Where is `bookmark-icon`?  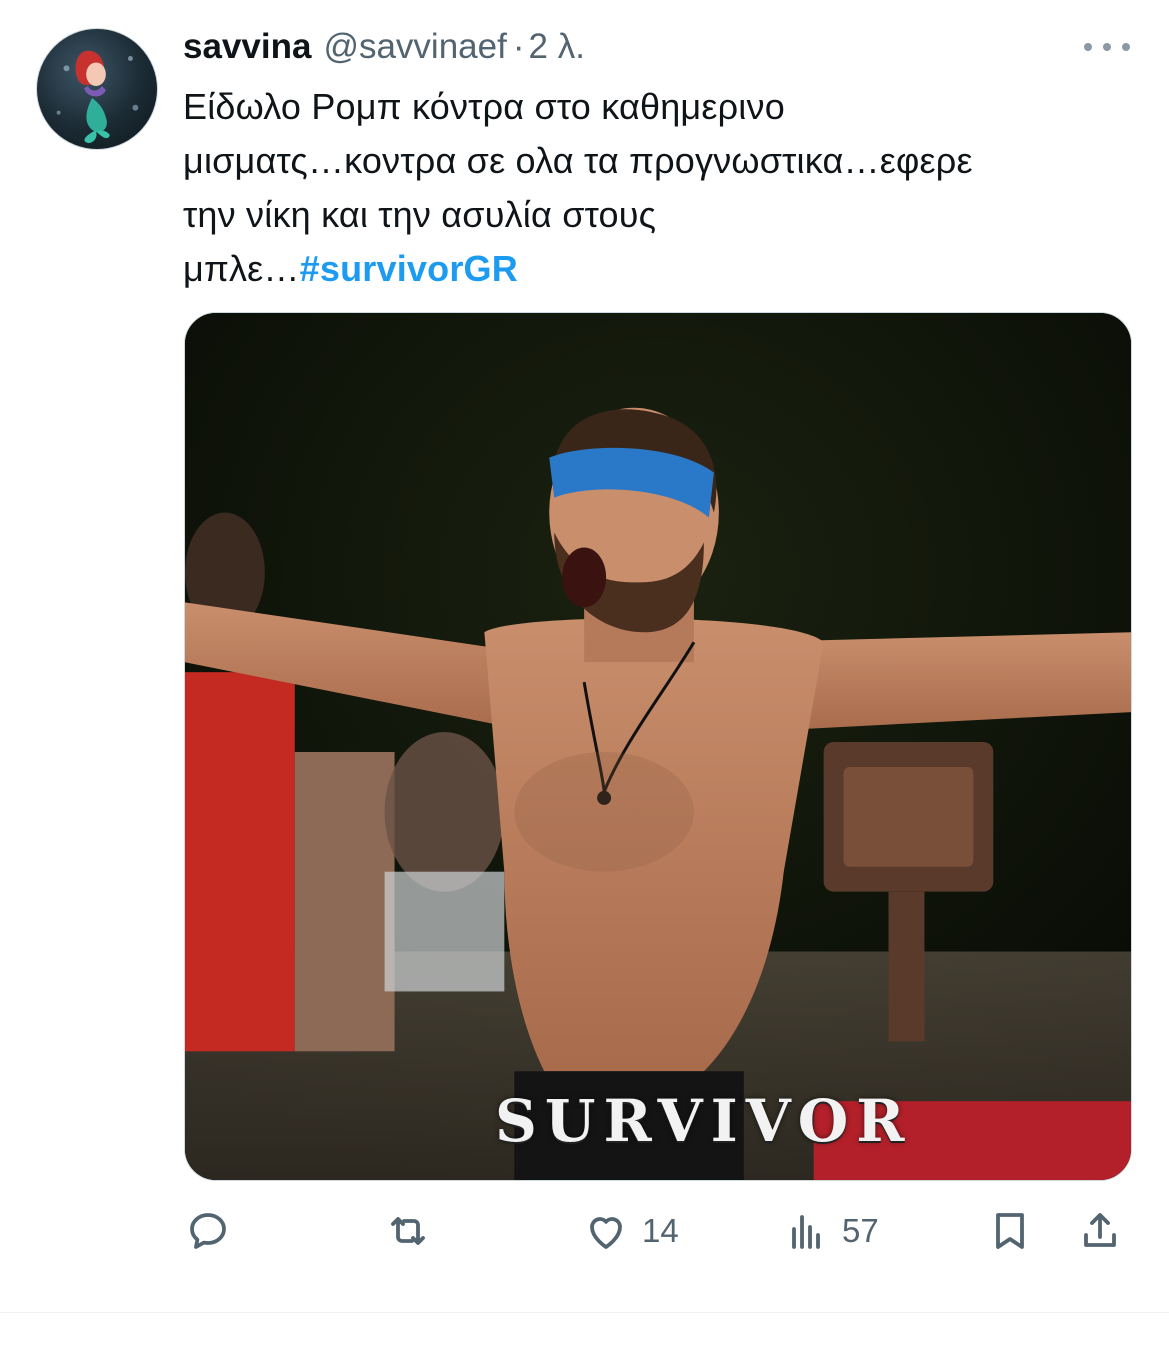 bookmark-icon is located at coordinates (1010, 1231).